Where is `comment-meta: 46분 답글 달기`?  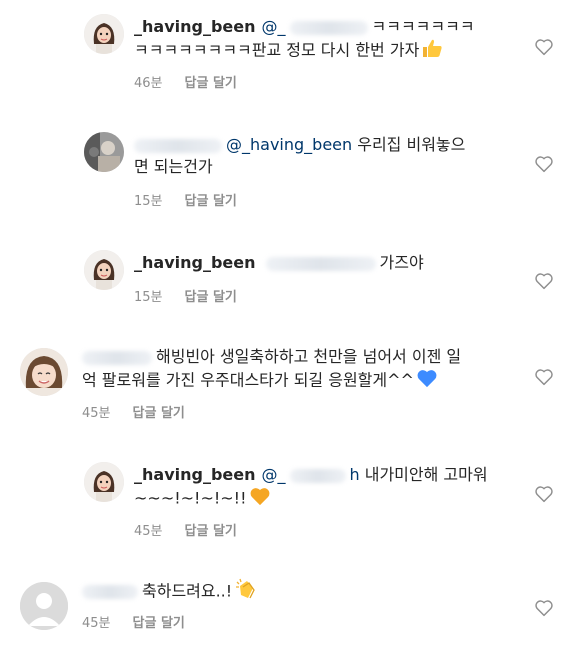 comment-meta: 46분 답글 달기 is located at coordinates (185, 81).